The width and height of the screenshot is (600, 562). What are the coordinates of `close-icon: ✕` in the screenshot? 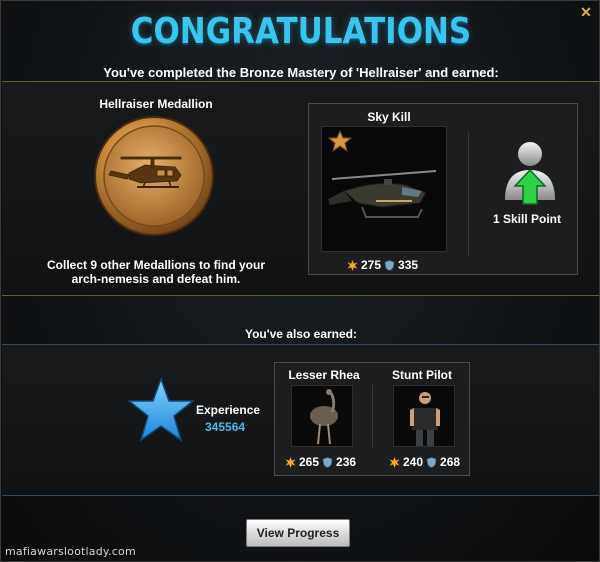 It's located at (586, 12).